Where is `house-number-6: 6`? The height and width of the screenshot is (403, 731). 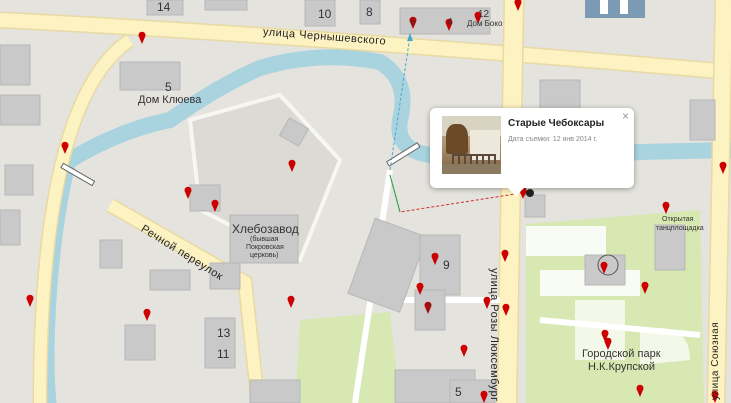 house-number-6: 6 is located at coordinates (413, 22).